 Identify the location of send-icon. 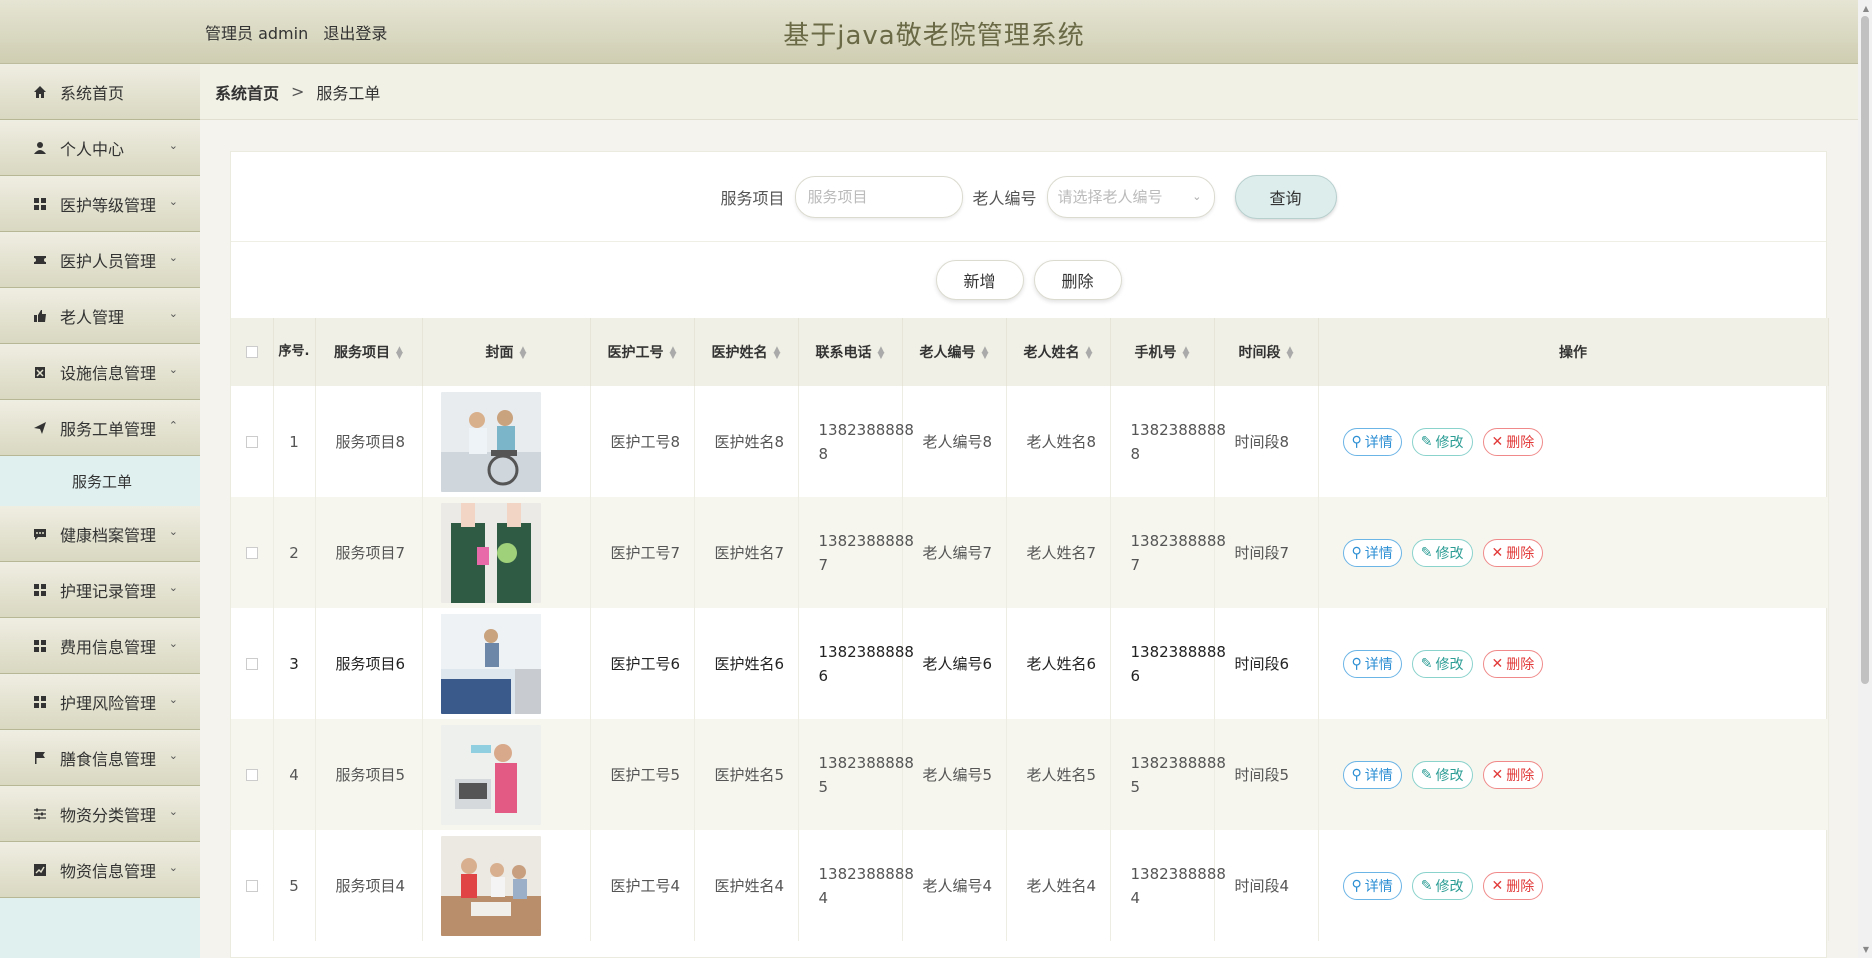
(40, 428).